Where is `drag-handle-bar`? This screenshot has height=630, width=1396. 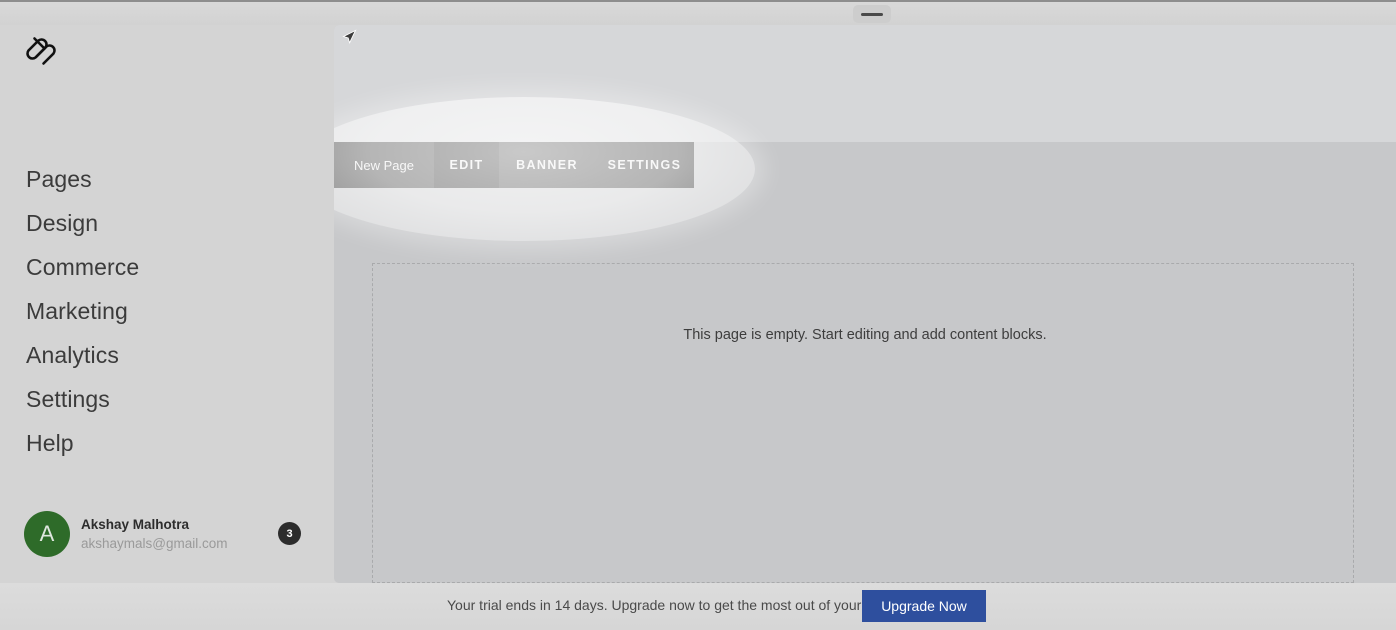 drag-handle-bar is located at coordinates (872, 14).